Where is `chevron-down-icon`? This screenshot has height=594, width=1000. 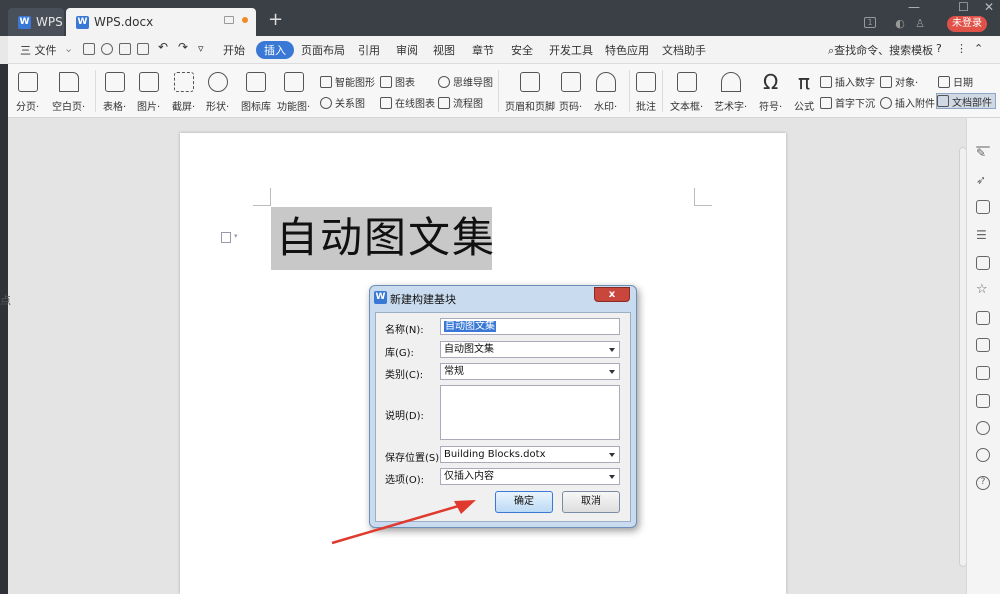 chevron-down-icon is located at coordinates (612, 477).